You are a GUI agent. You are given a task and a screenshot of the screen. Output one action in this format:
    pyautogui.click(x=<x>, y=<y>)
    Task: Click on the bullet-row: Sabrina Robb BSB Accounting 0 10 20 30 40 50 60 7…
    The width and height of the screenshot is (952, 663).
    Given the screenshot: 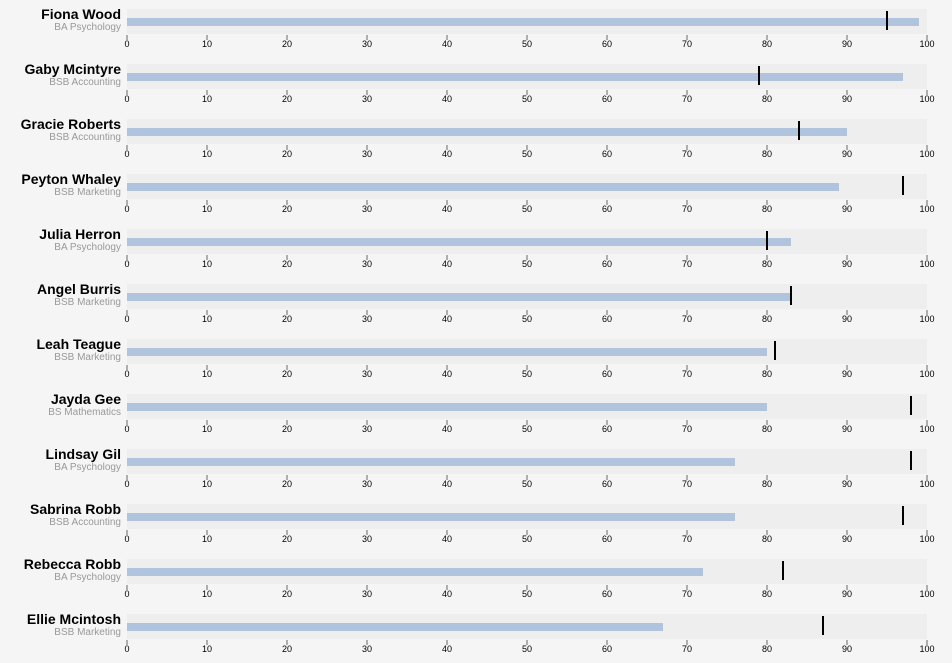 What is the action you would take?
    pyautogui.click(x=476, y=525)
    